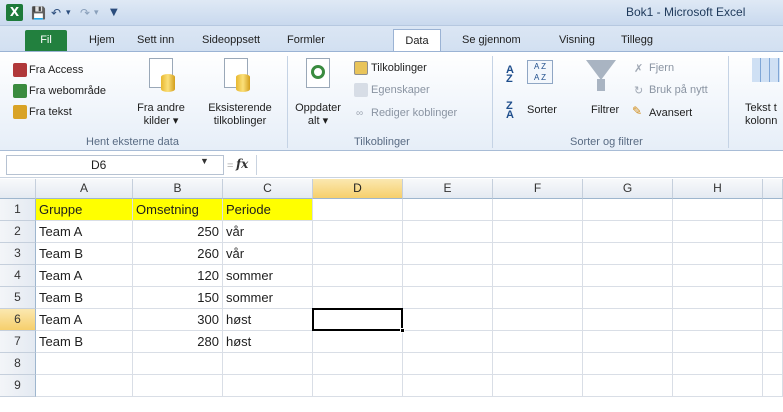 Image resolution: width=783 pixels, height=412 pixels. Describe the element at coordinates (178, 364) in the screenshot. I see `cell-b8` at that location.